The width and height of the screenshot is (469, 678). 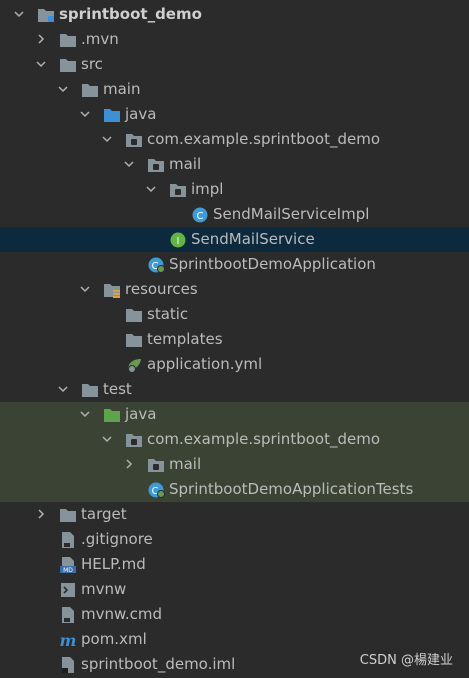 I want to click on tree-item-label: pom.xml, so click(x=114, y=639).